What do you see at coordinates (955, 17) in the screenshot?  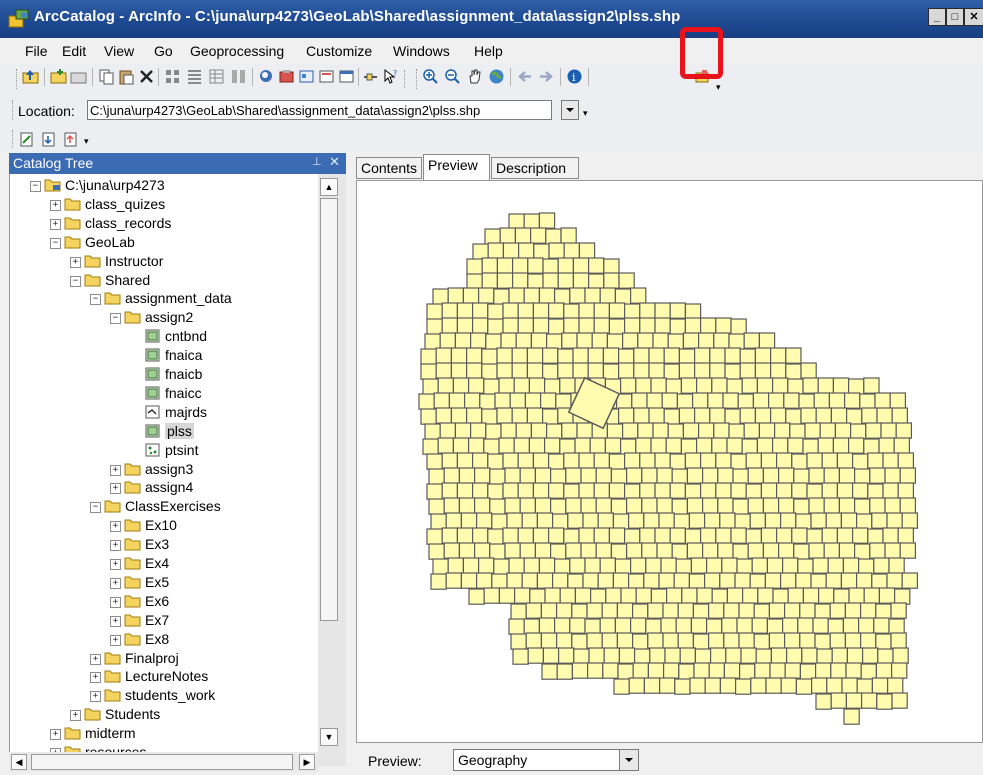 I see `maximize-button: □` at bounding box center [955, 17].